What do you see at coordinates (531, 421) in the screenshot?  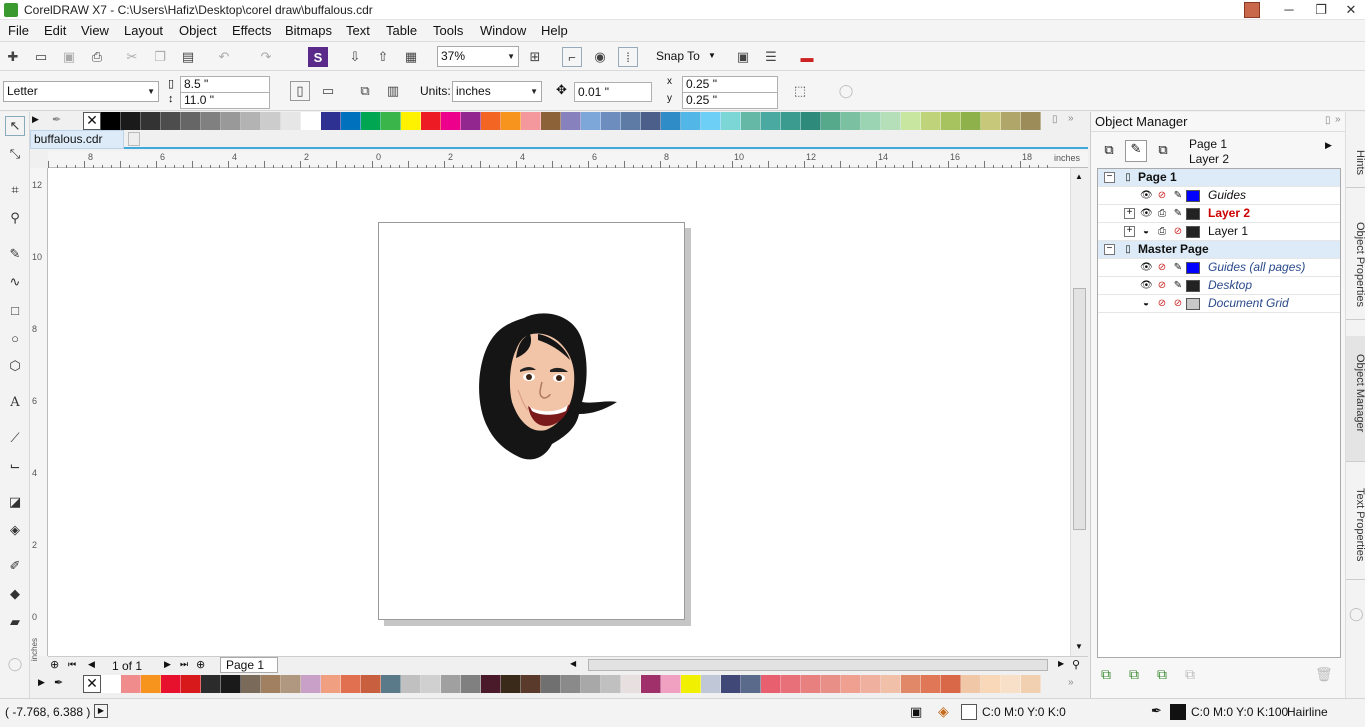 I see `document-page` at bounding box center [531, 421].